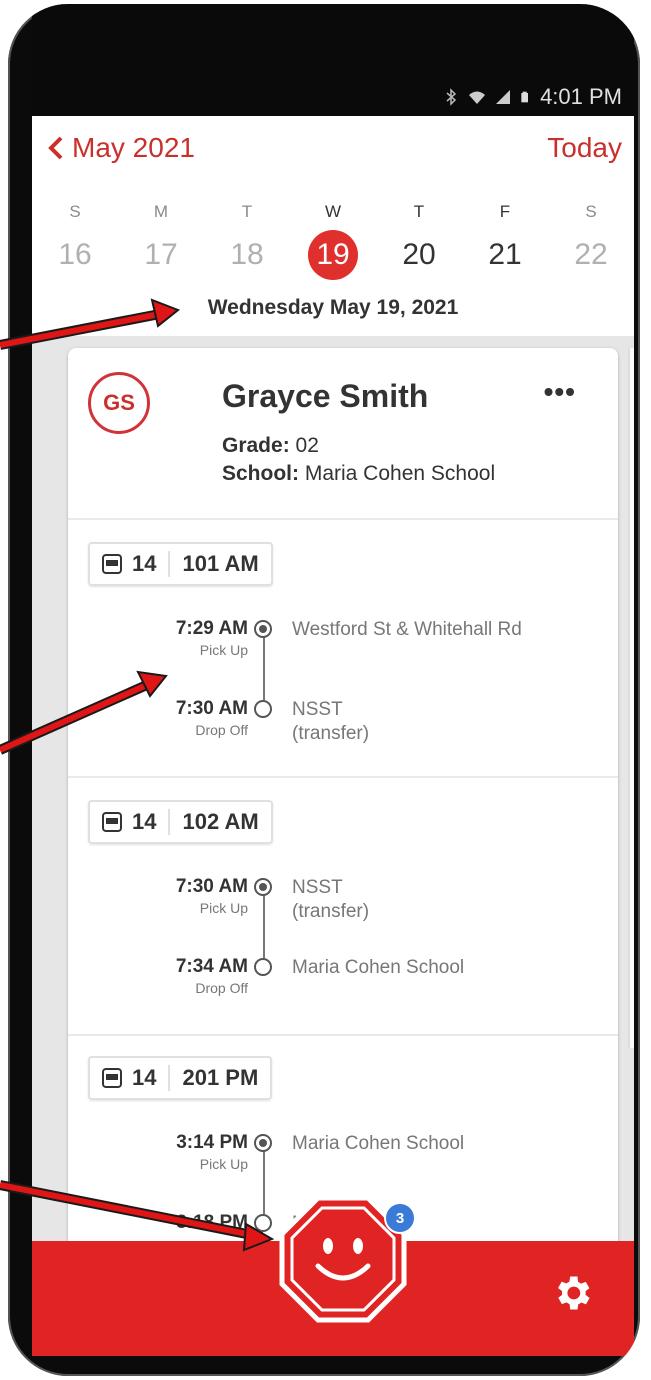 The width and height of the screenshot is (651, 1380). Describe the element at coordinates (525, 97) in the screenshot. I see `battery-icon` at that location.